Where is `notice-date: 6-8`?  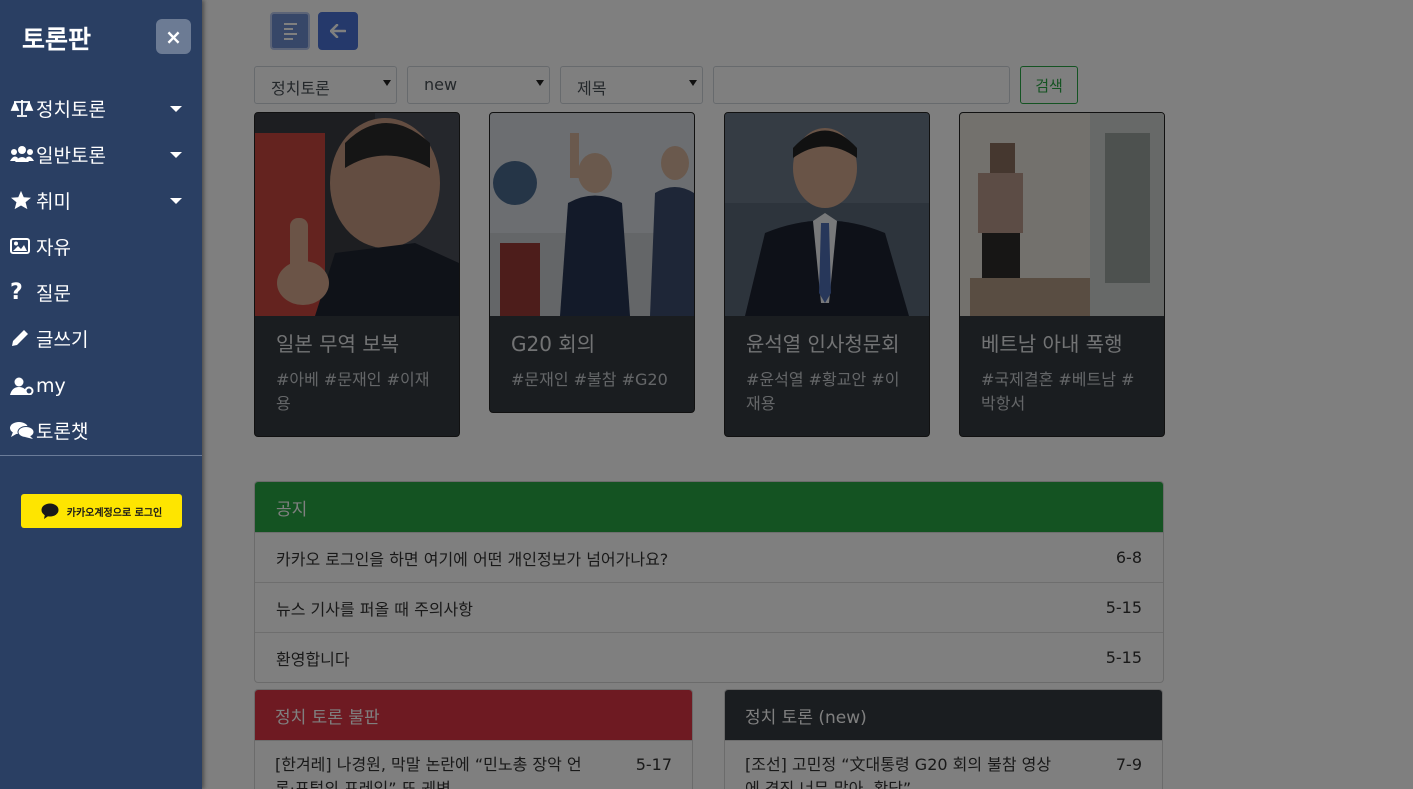
notice-date: 6-8 is located at coordinates (1128, 557).